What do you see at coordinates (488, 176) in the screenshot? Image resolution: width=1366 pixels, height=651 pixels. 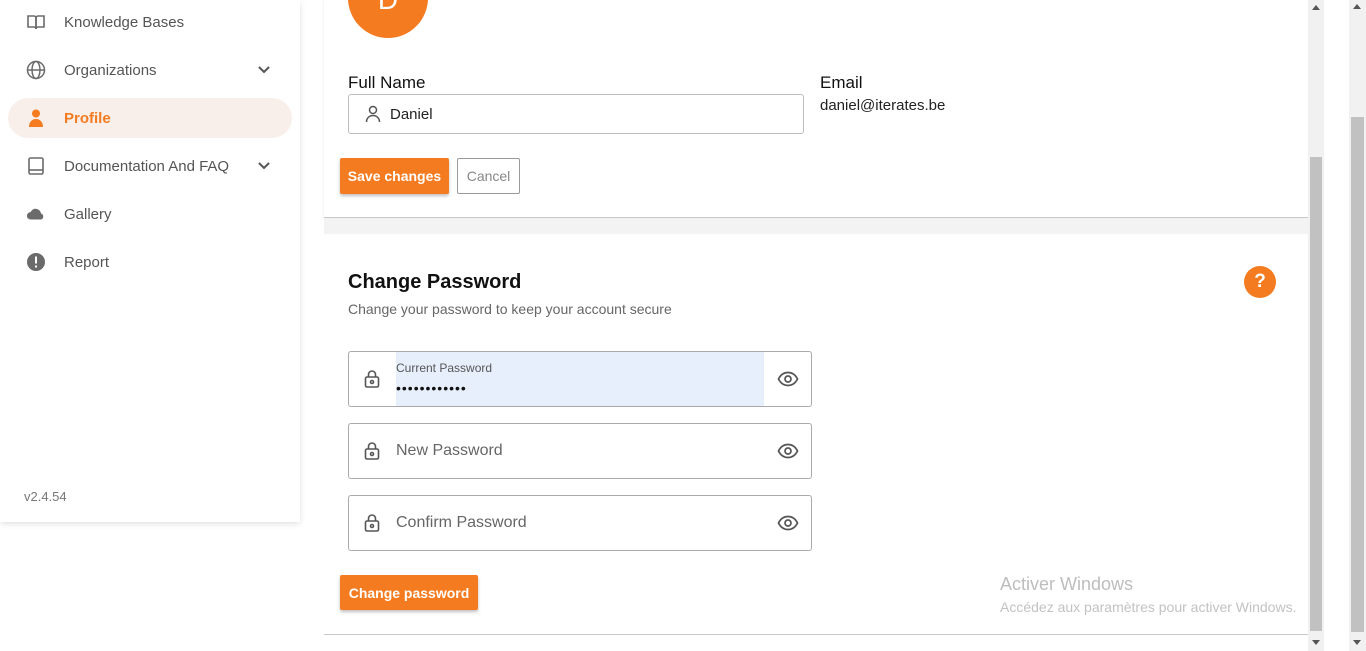 I see `cancel-button: Cancel` at bounding box center [488, 176].